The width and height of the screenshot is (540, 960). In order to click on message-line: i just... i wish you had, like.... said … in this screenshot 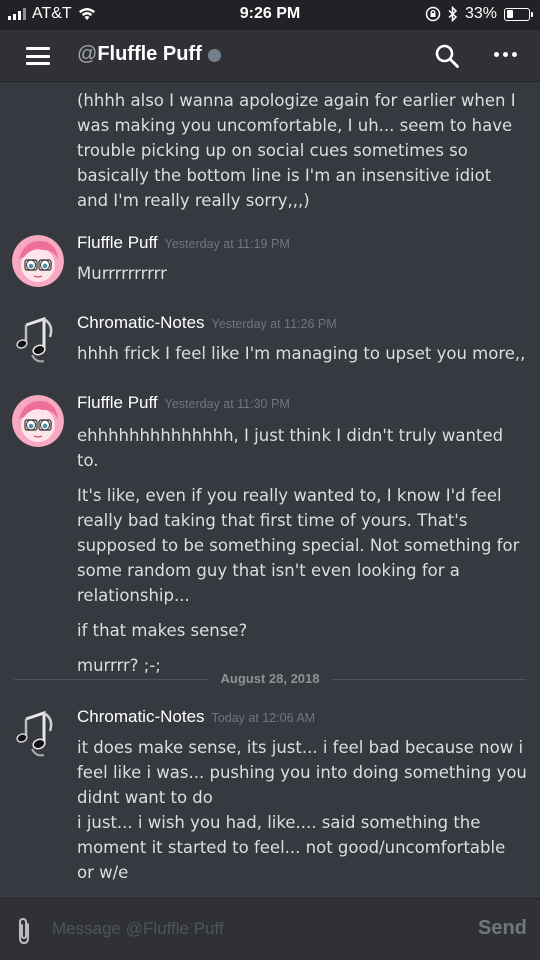, I will do `click(291, 847)`.